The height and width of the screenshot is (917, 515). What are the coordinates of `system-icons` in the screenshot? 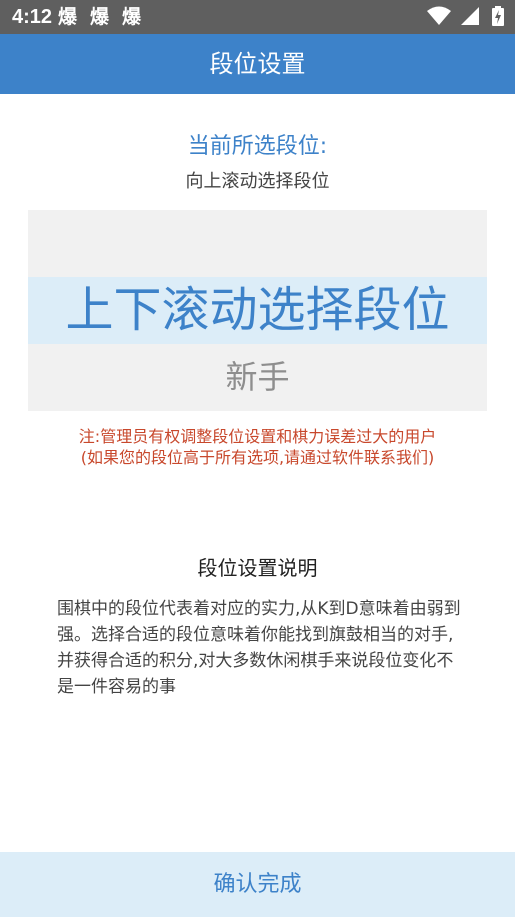 It's located at (465, 16).